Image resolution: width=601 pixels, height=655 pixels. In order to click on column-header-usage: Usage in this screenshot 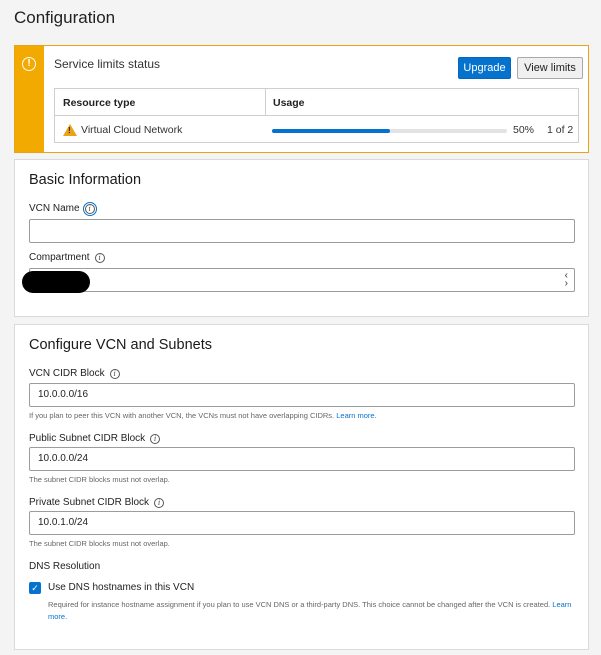, I will do `click(289, 103)`.